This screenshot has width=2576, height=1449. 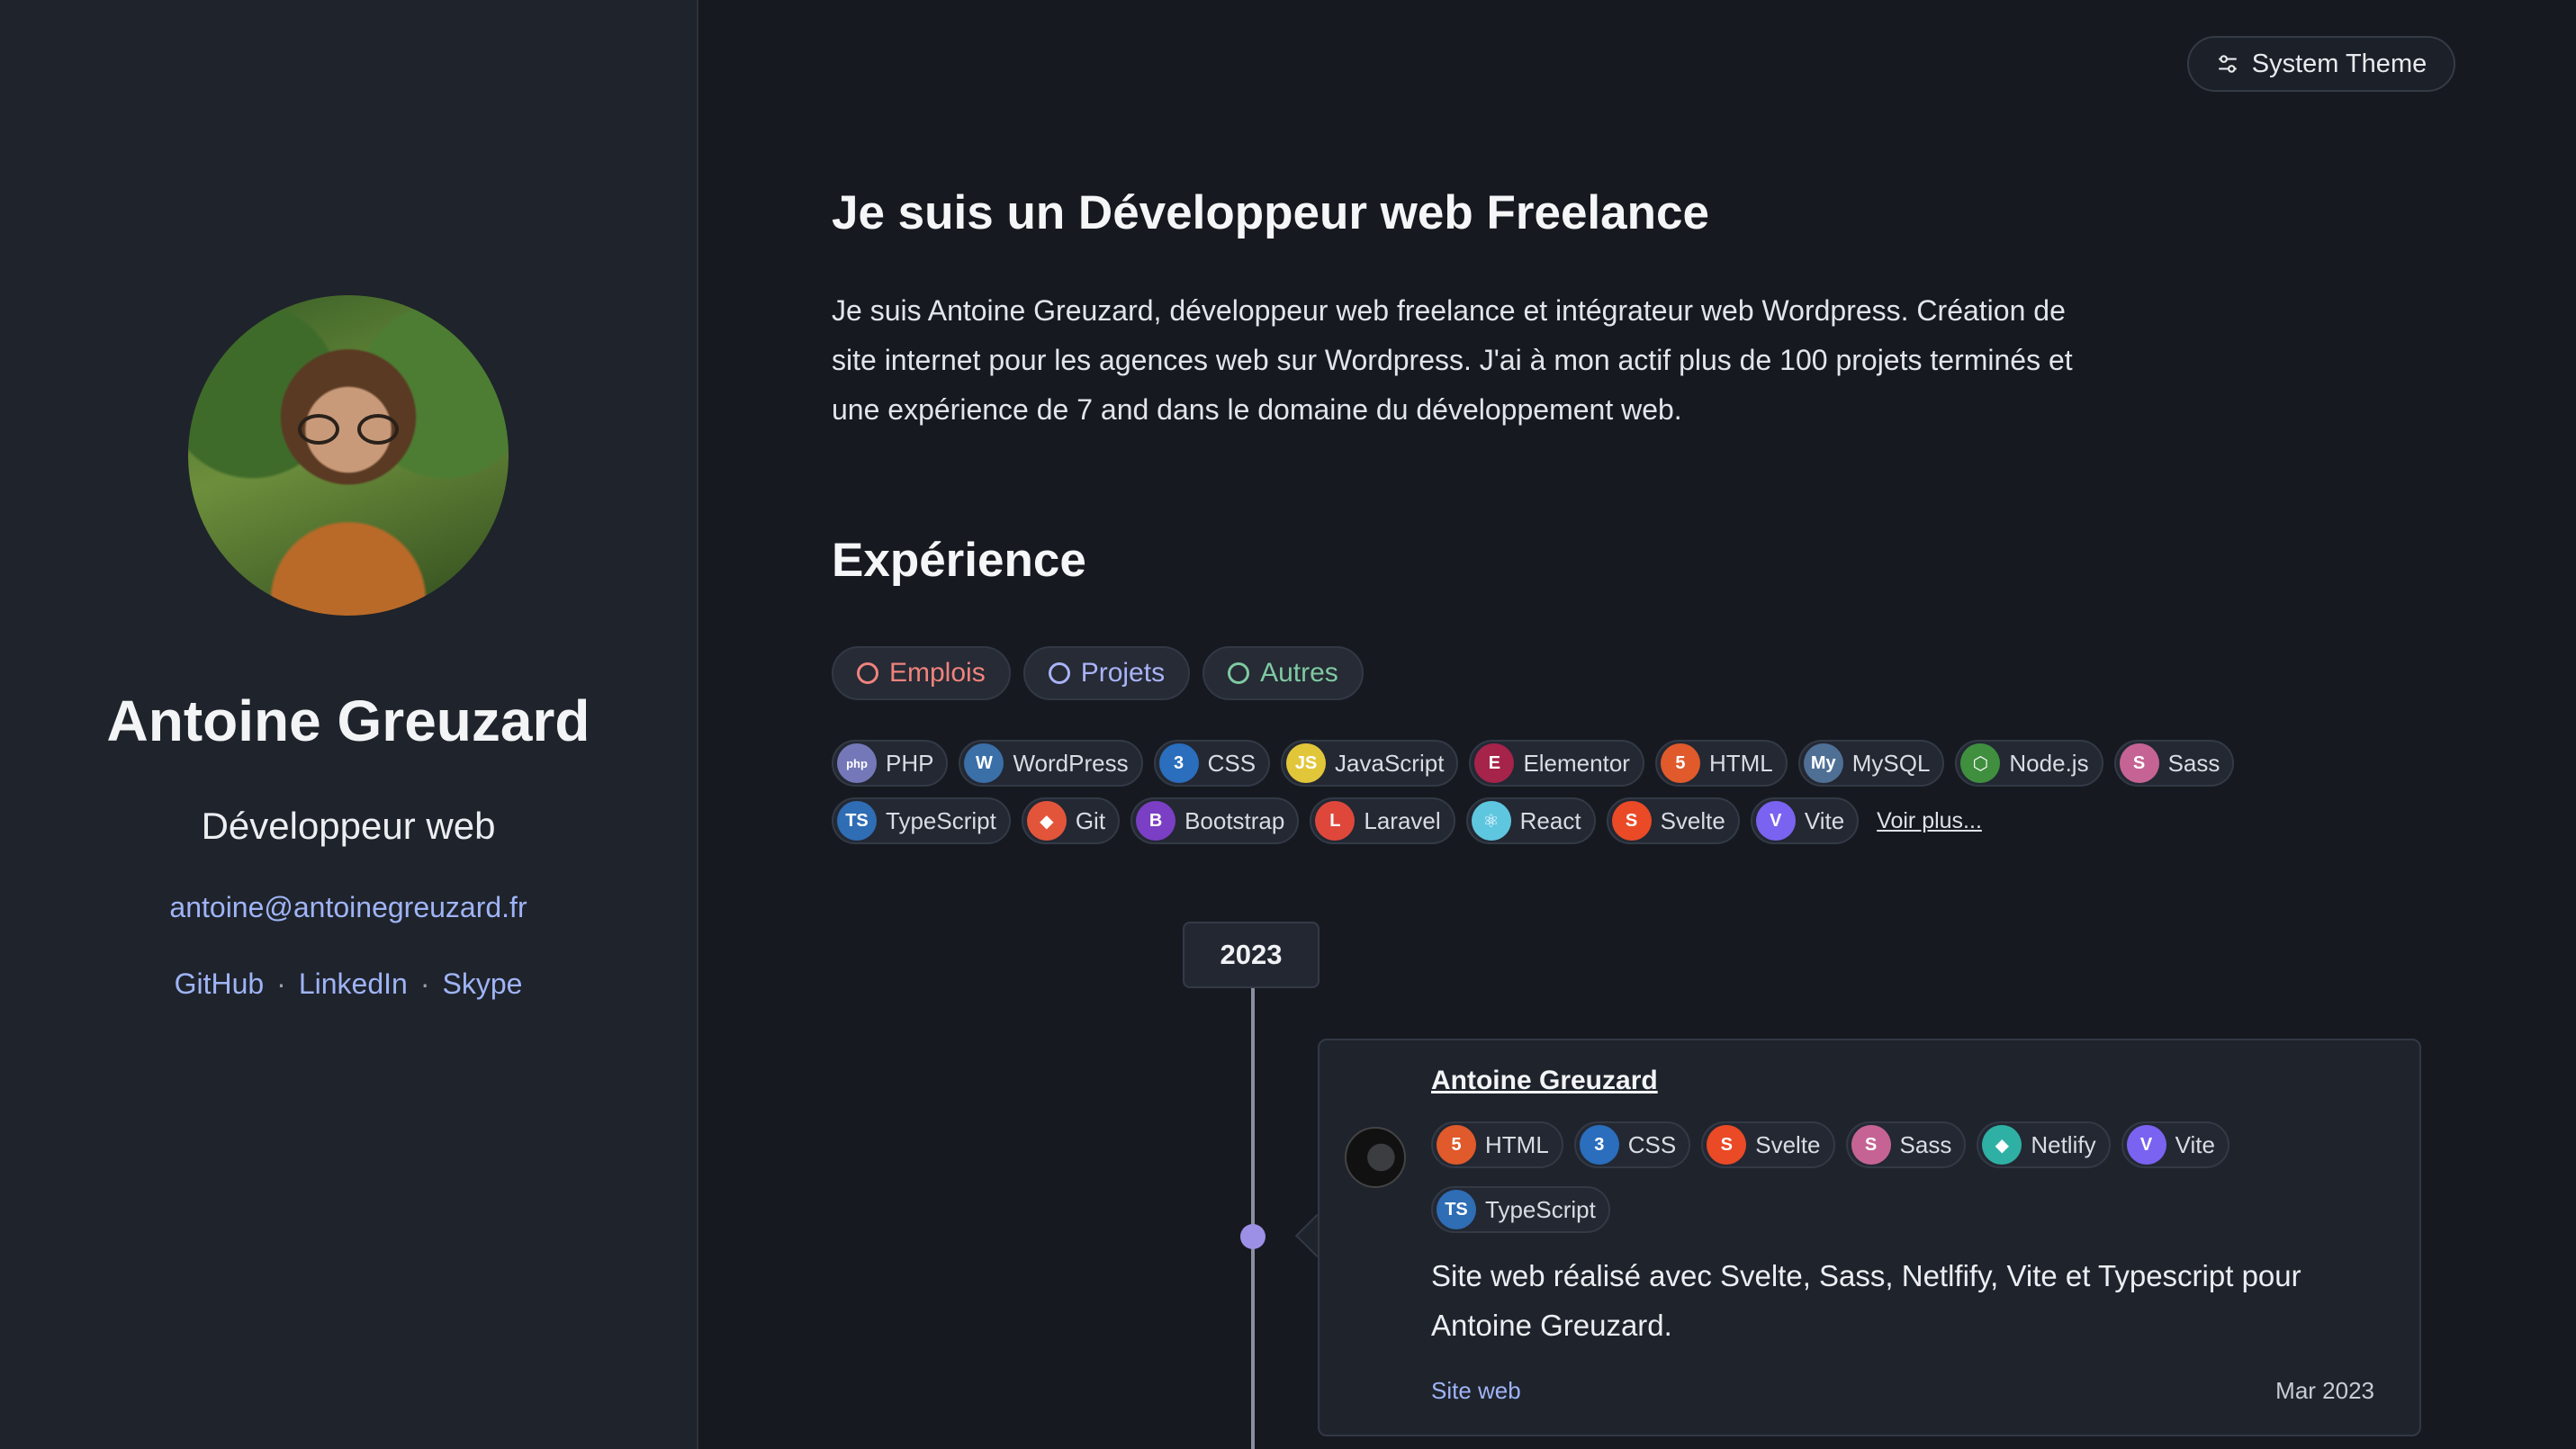 I want to click on tag-bootstrap: B Bootstrap, so click(x=1215, y=821).